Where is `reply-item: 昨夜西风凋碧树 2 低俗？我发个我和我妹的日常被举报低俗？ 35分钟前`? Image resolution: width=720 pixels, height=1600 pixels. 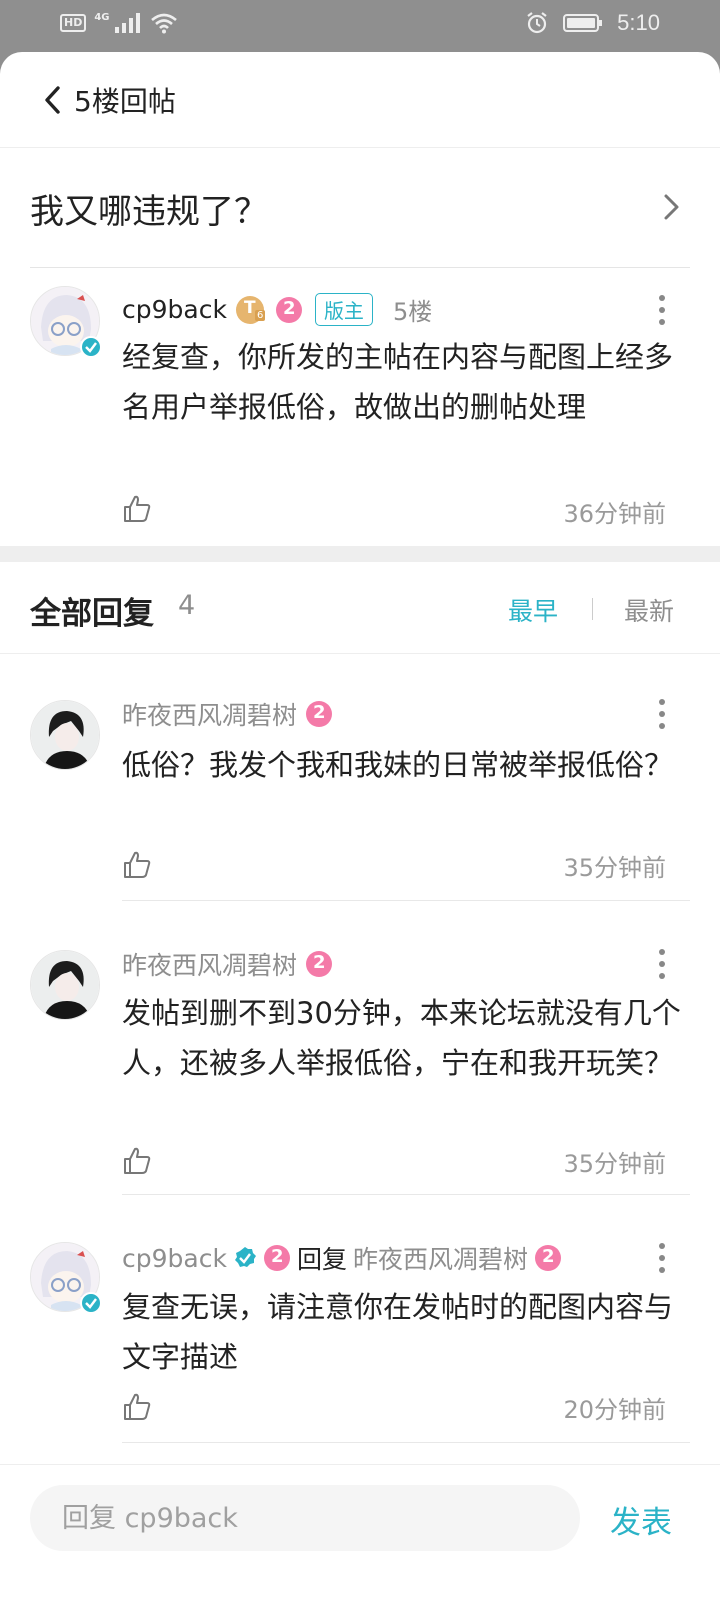
reply-item: 昨夜西风凋碧树 2 低俗？我发个我和我妹的日常被举报低俗？ 35分钟前 is located at coordinates (360, 795).